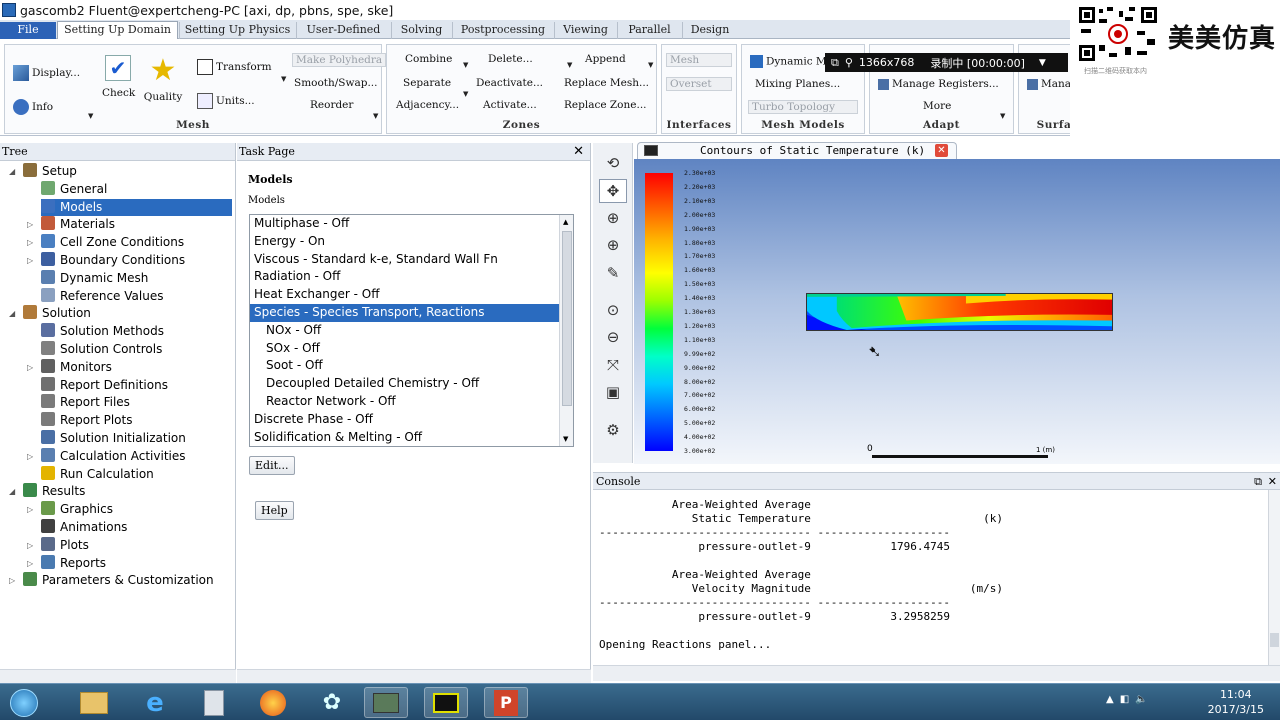 This screenshot has height=720, width=1280. Describe the element at coordinates (33, 107) in the screenshot. I see `info-button: Info` at that location.